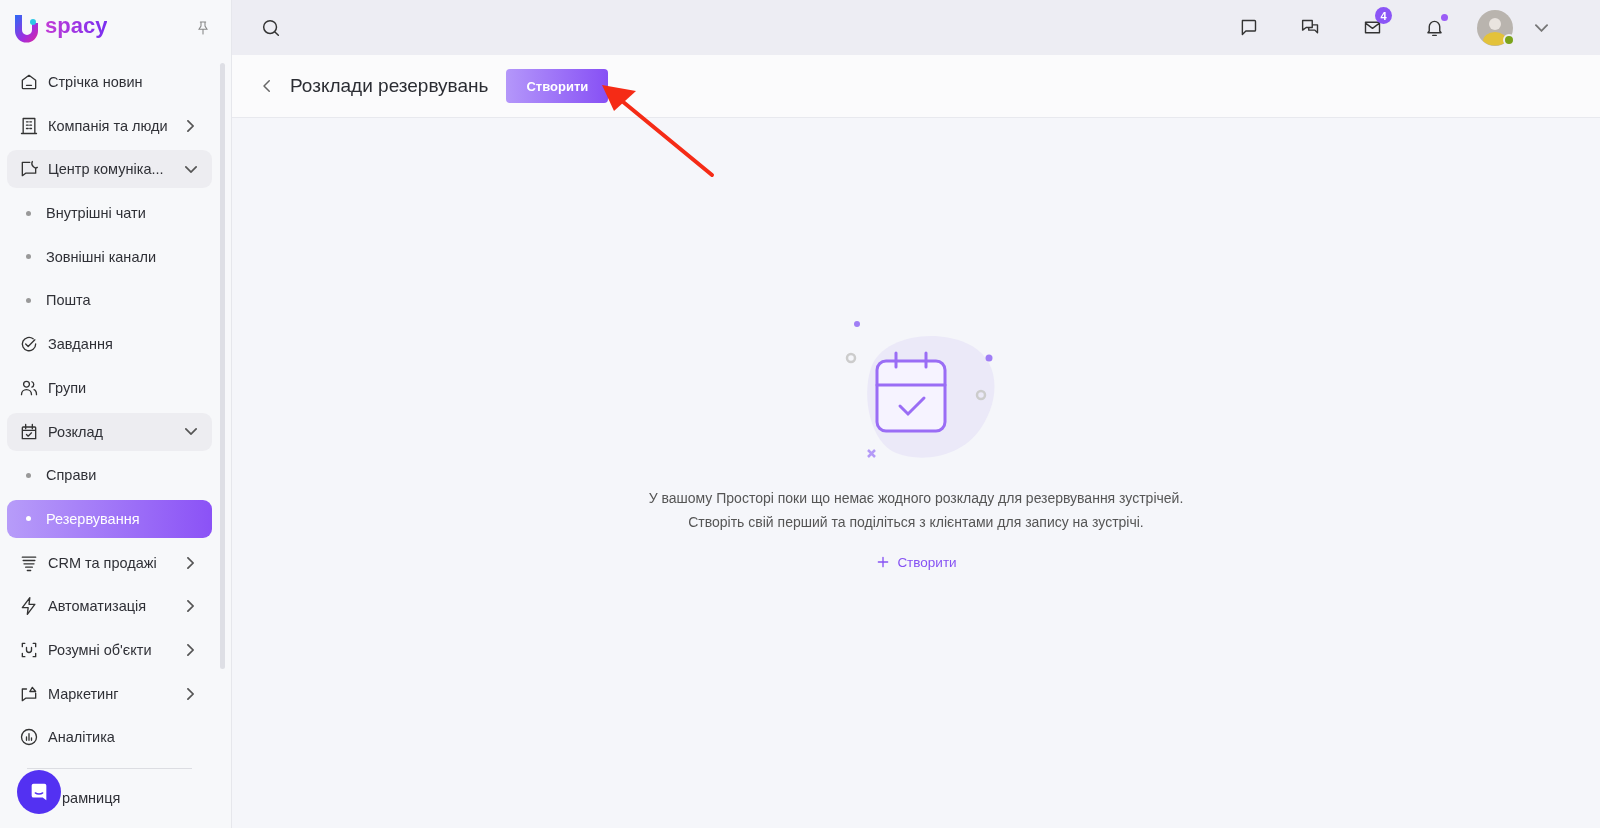 This screenshot has height=828, width=1600. I want to click on sidebar-subitem: Пошта, so click(109, 300).